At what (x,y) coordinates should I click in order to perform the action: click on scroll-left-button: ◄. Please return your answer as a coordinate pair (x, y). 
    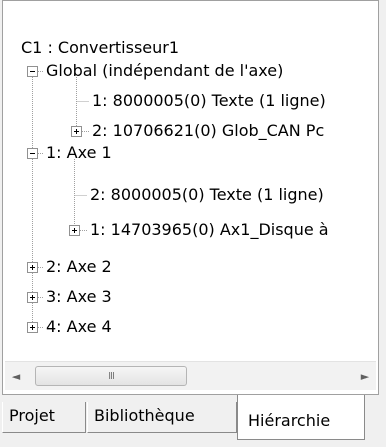
    Looking at the image, I should click on (16, 376).